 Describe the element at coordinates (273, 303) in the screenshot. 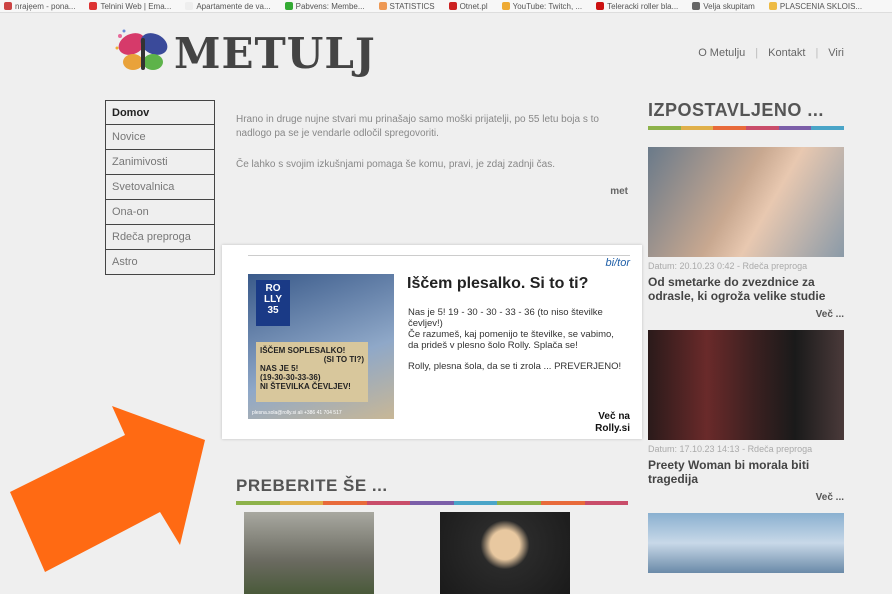

I see `rolly-logo: RO LLY 35` at that location.